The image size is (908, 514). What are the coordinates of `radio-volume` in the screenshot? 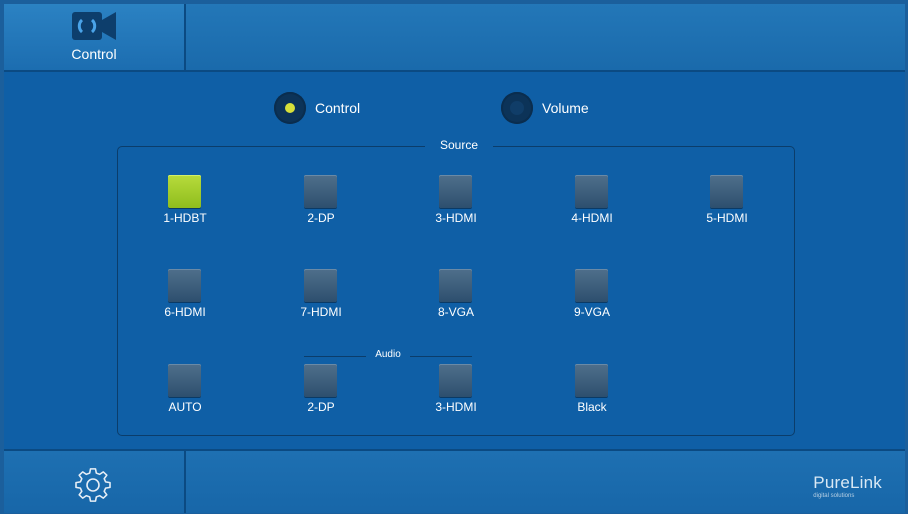 It's located at (517, 108).